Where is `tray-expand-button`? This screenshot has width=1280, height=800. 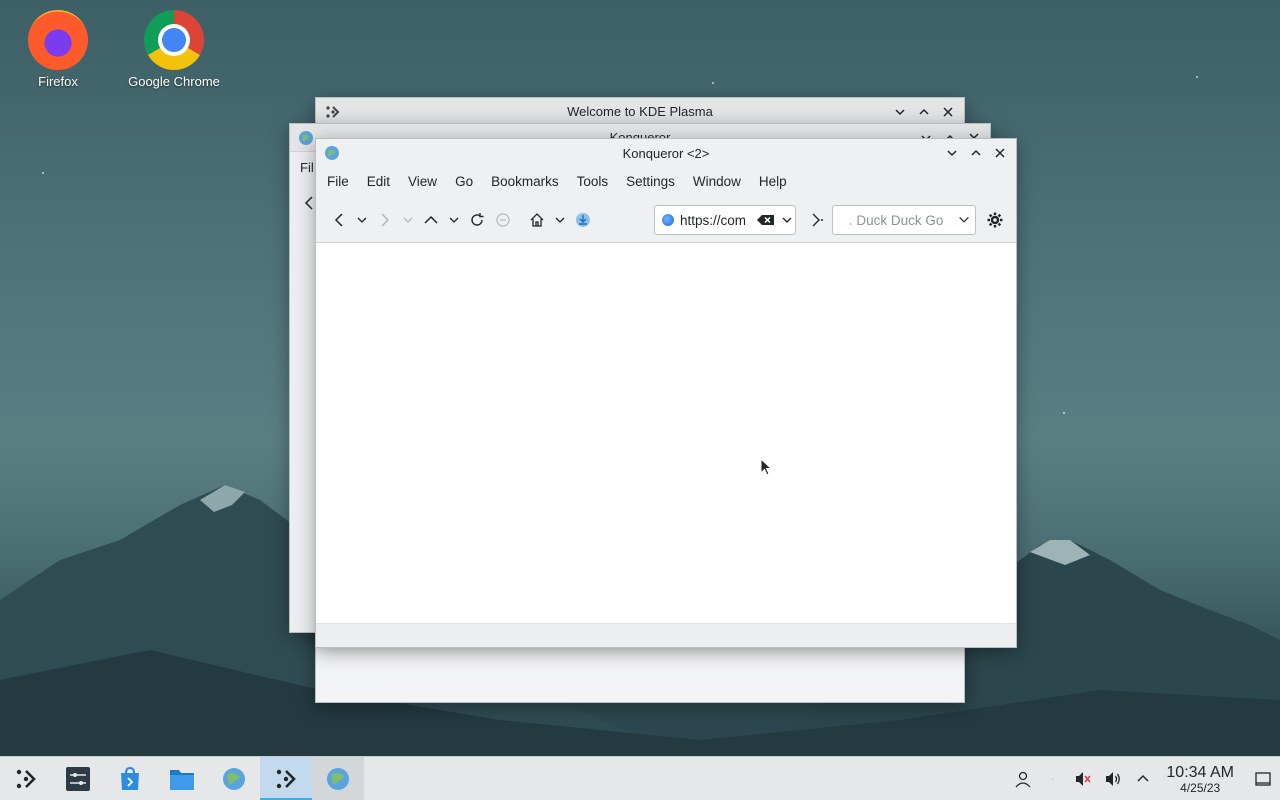
tray-expand-button is located at coordinates (1143, 778).